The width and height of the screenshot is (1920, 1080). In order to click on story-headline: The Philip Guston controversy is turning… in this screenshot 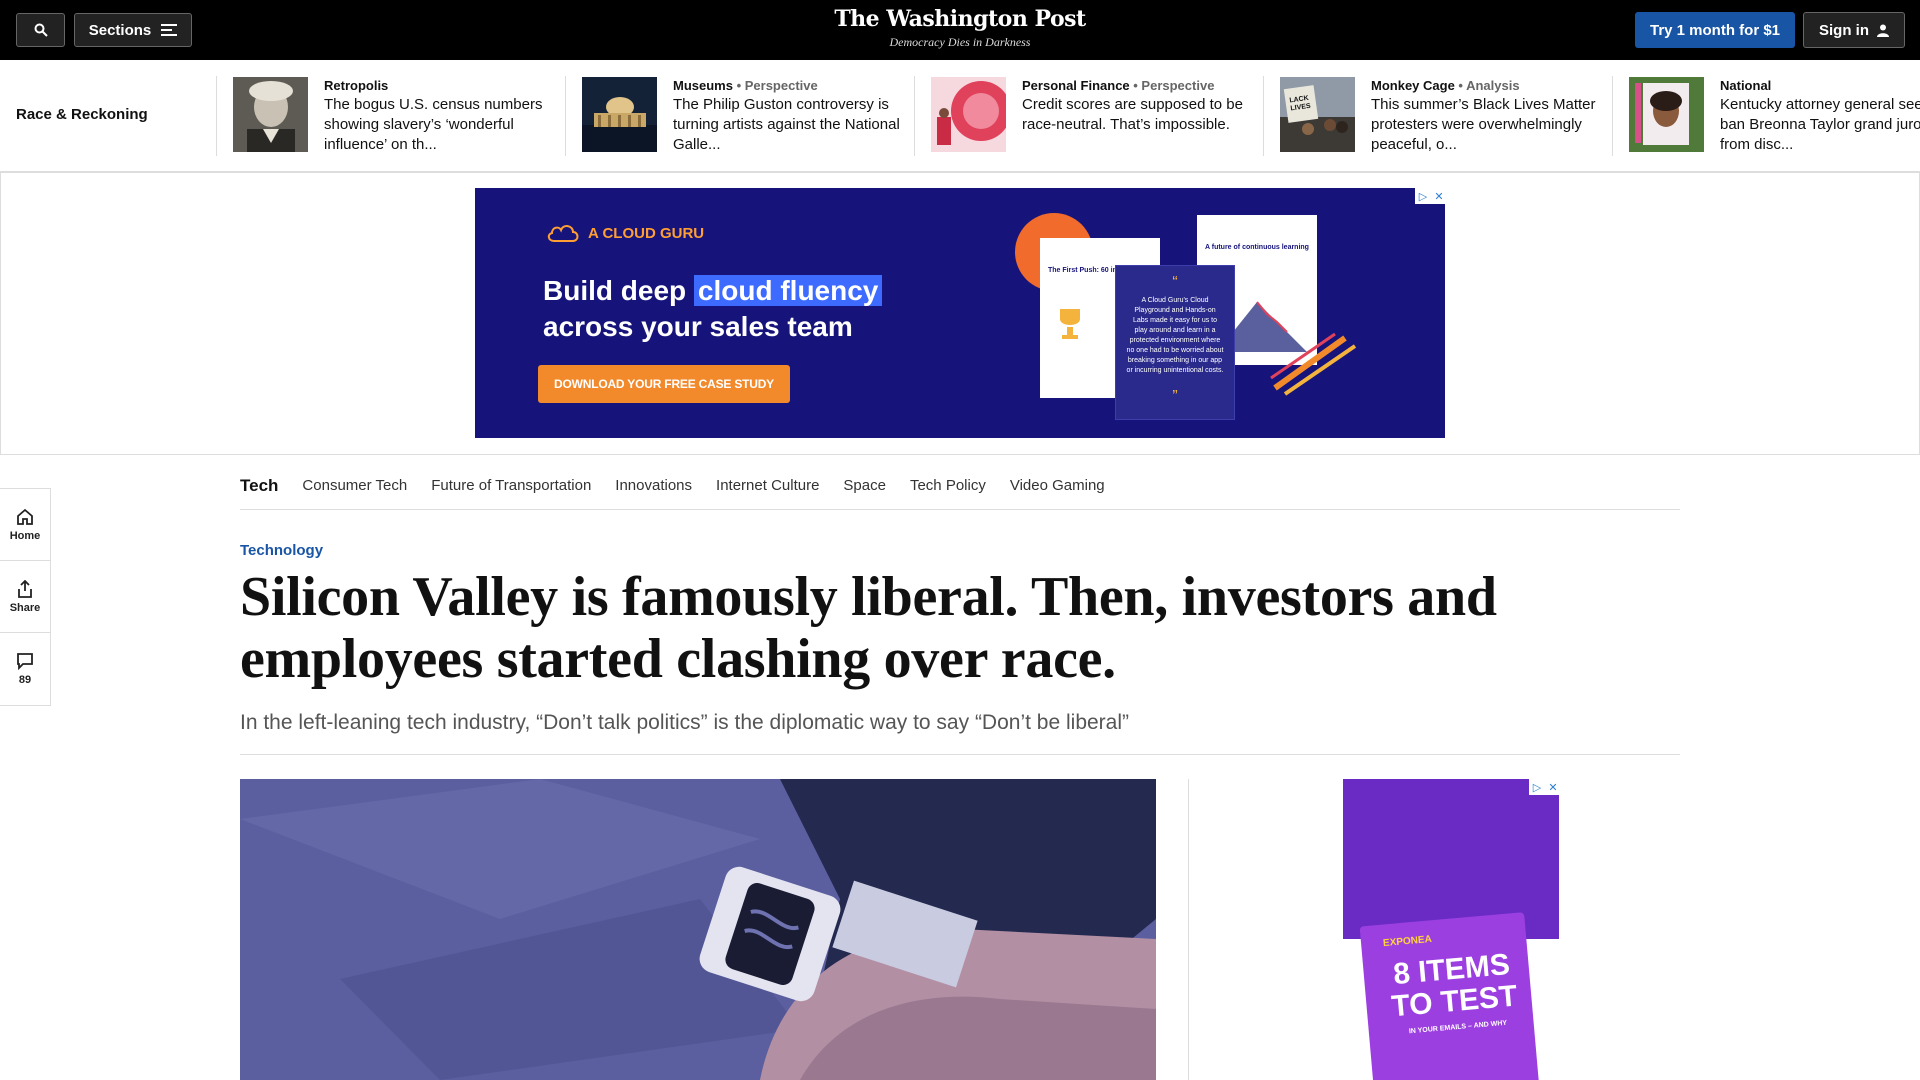, I will do `click(793, 125)`.